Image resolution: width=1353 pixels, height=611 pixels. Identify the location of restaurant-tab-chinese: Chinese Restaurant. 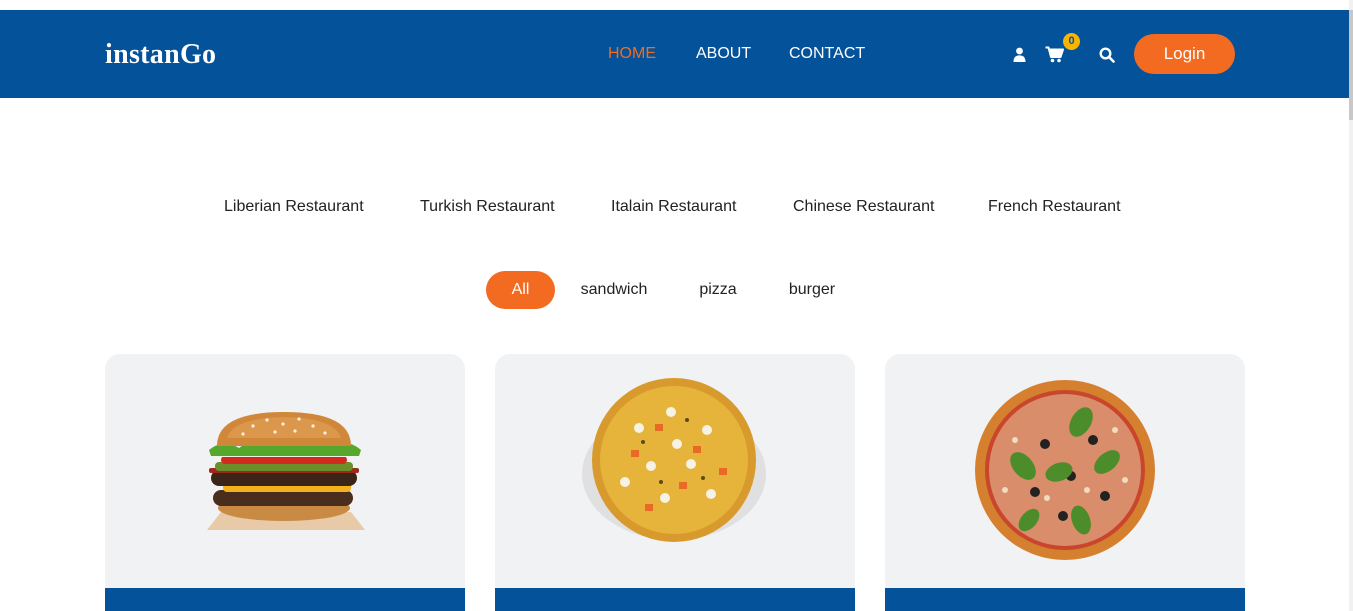
(863, 207).